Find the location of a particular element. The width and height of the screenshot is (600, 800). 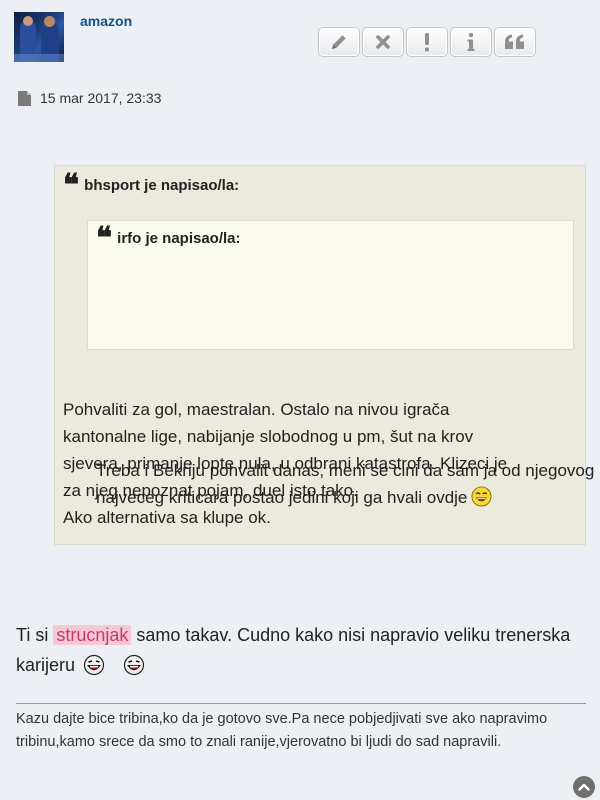

close-icon is located at coordinates (383, 42).